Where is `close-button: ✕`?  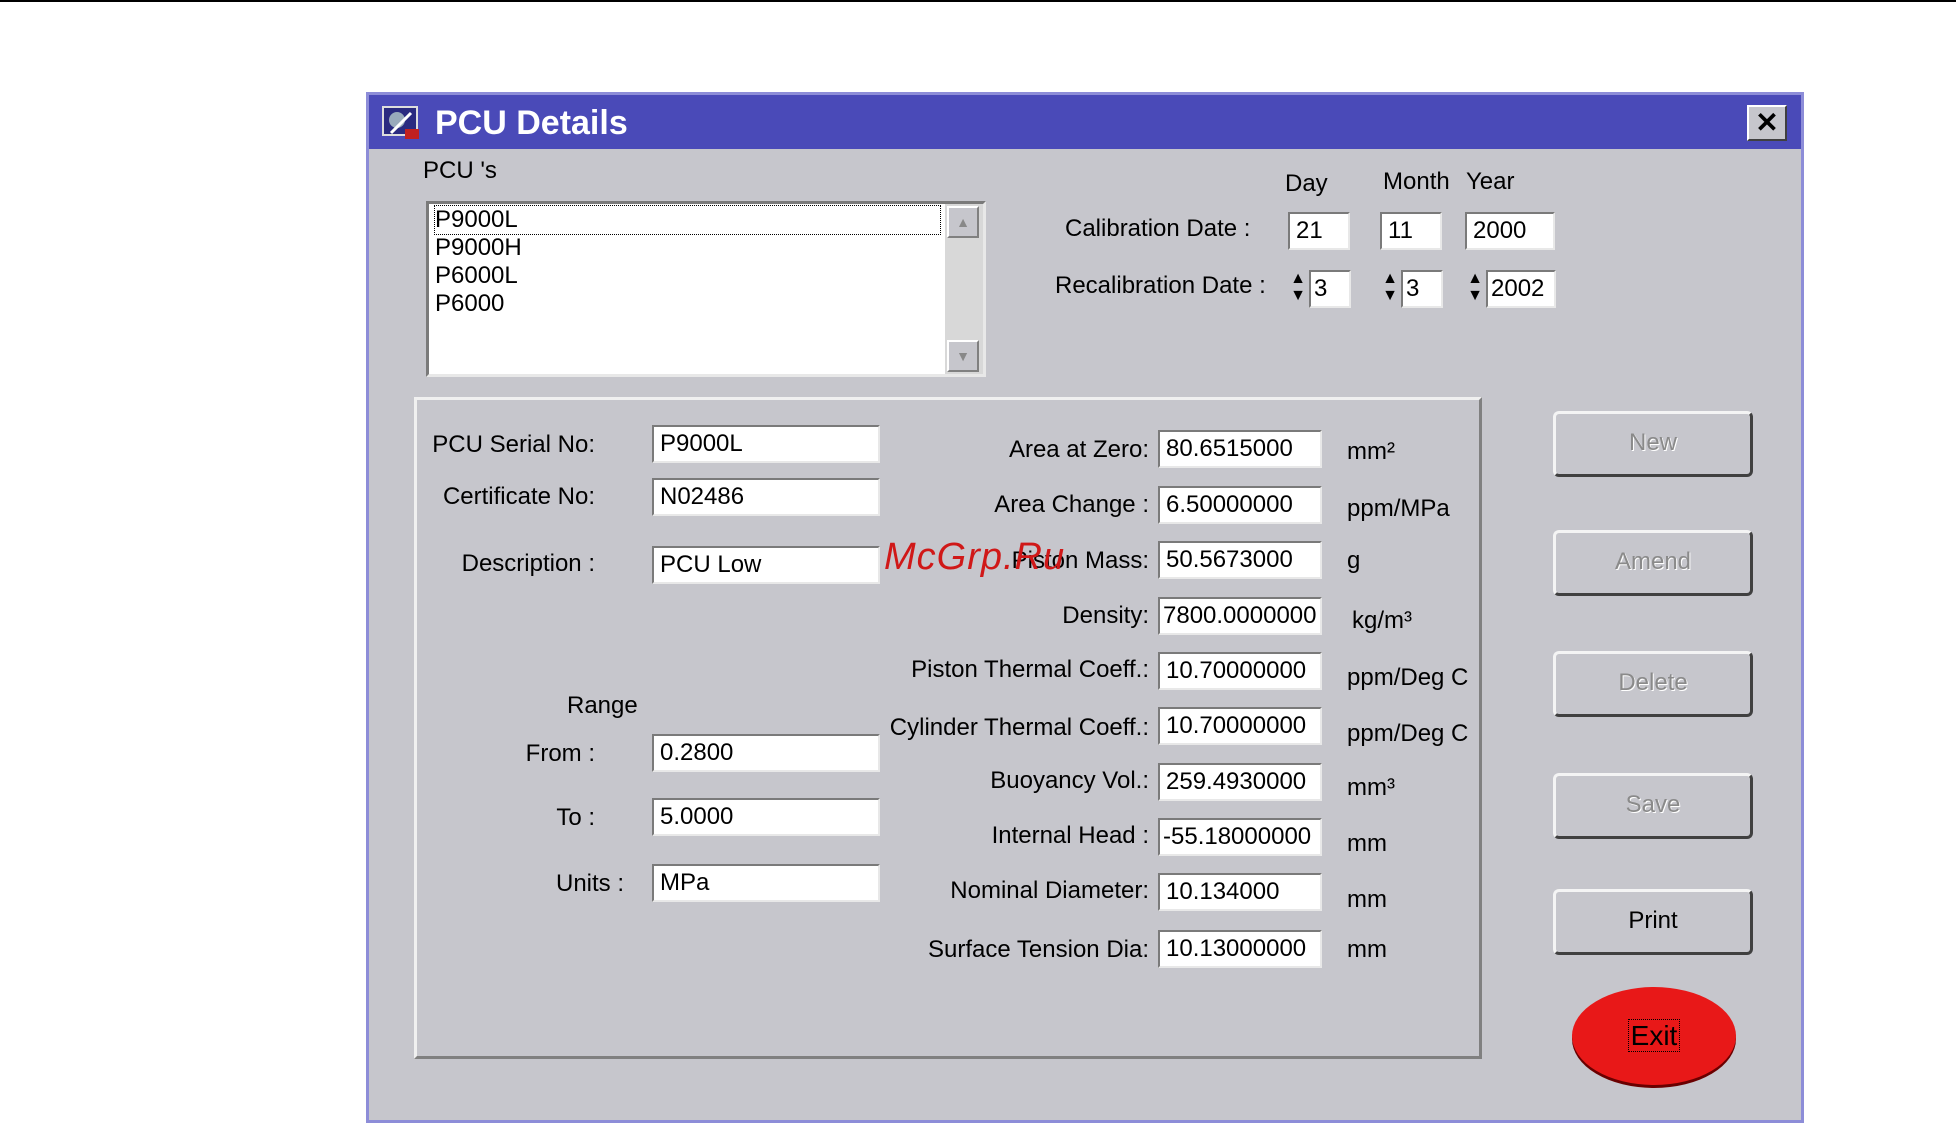 close-button: ✕ is located at coordinates (1767, 123).